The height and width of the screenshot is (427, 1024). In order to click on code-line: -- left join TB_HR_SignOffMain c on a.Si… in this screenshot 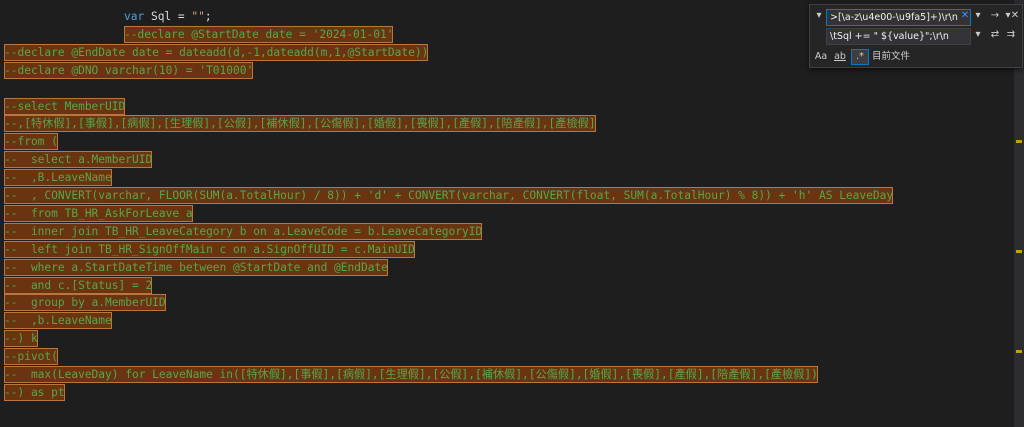, I will do `click(209, 249)`.